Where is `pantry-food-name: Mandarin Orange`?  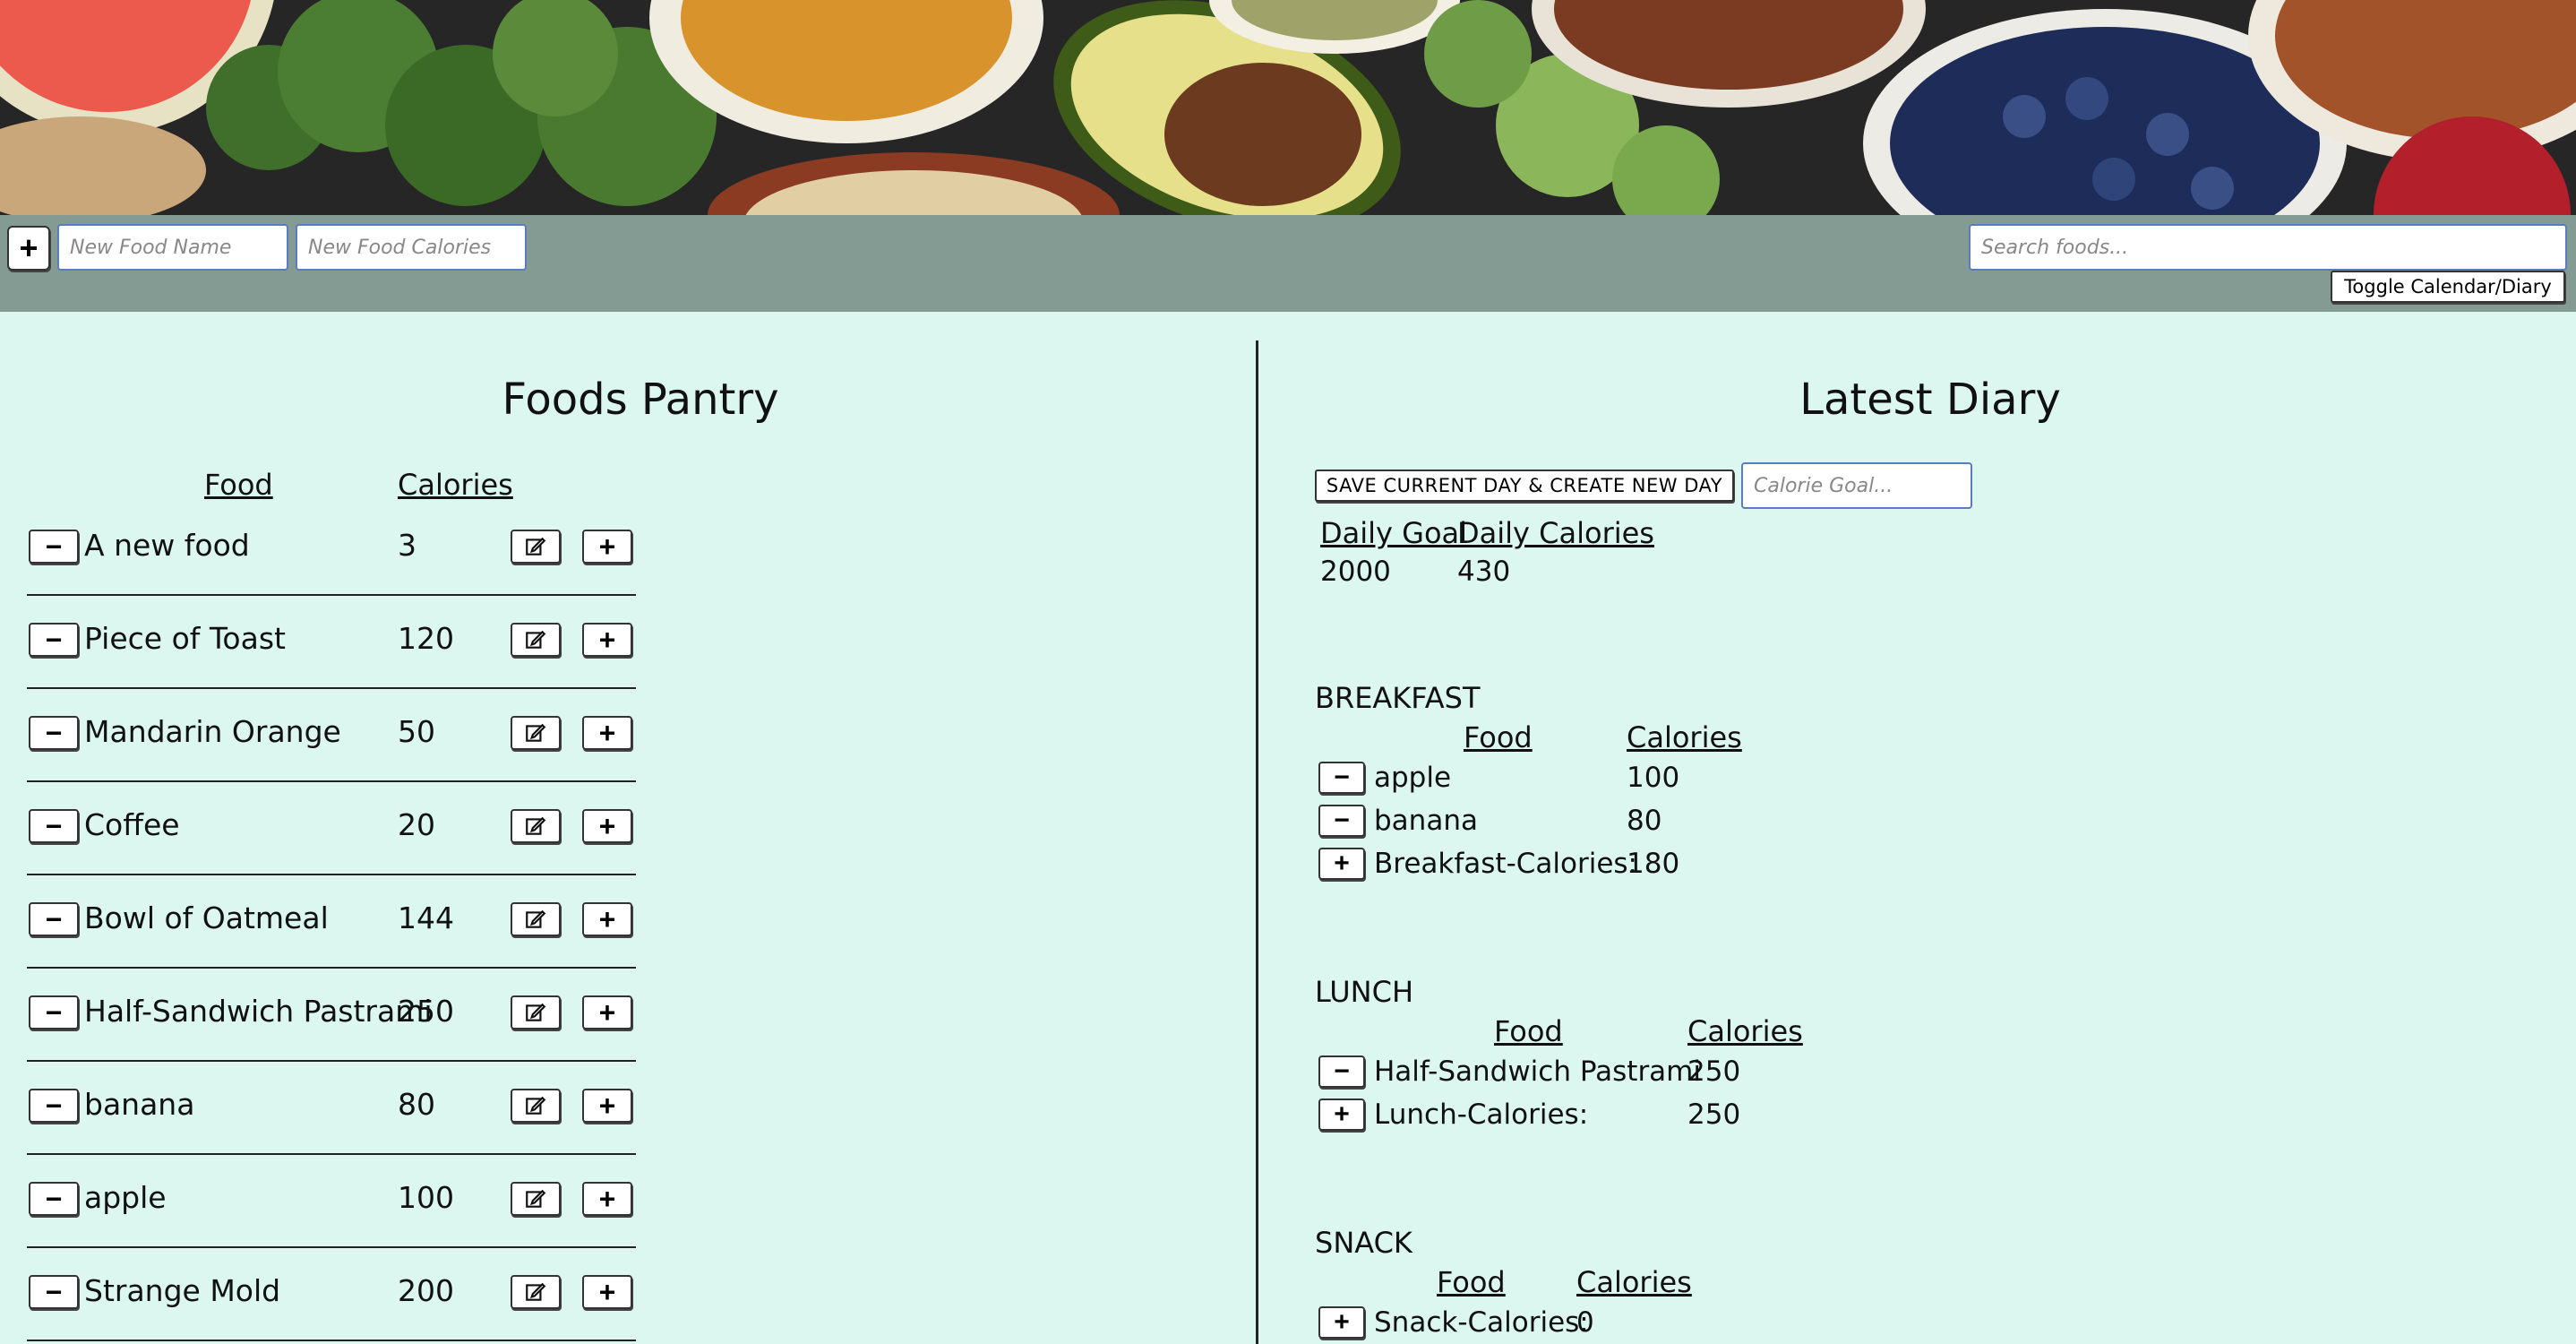
pantry-food-name: Mandarin Orange is located at coordinates (212, 731).